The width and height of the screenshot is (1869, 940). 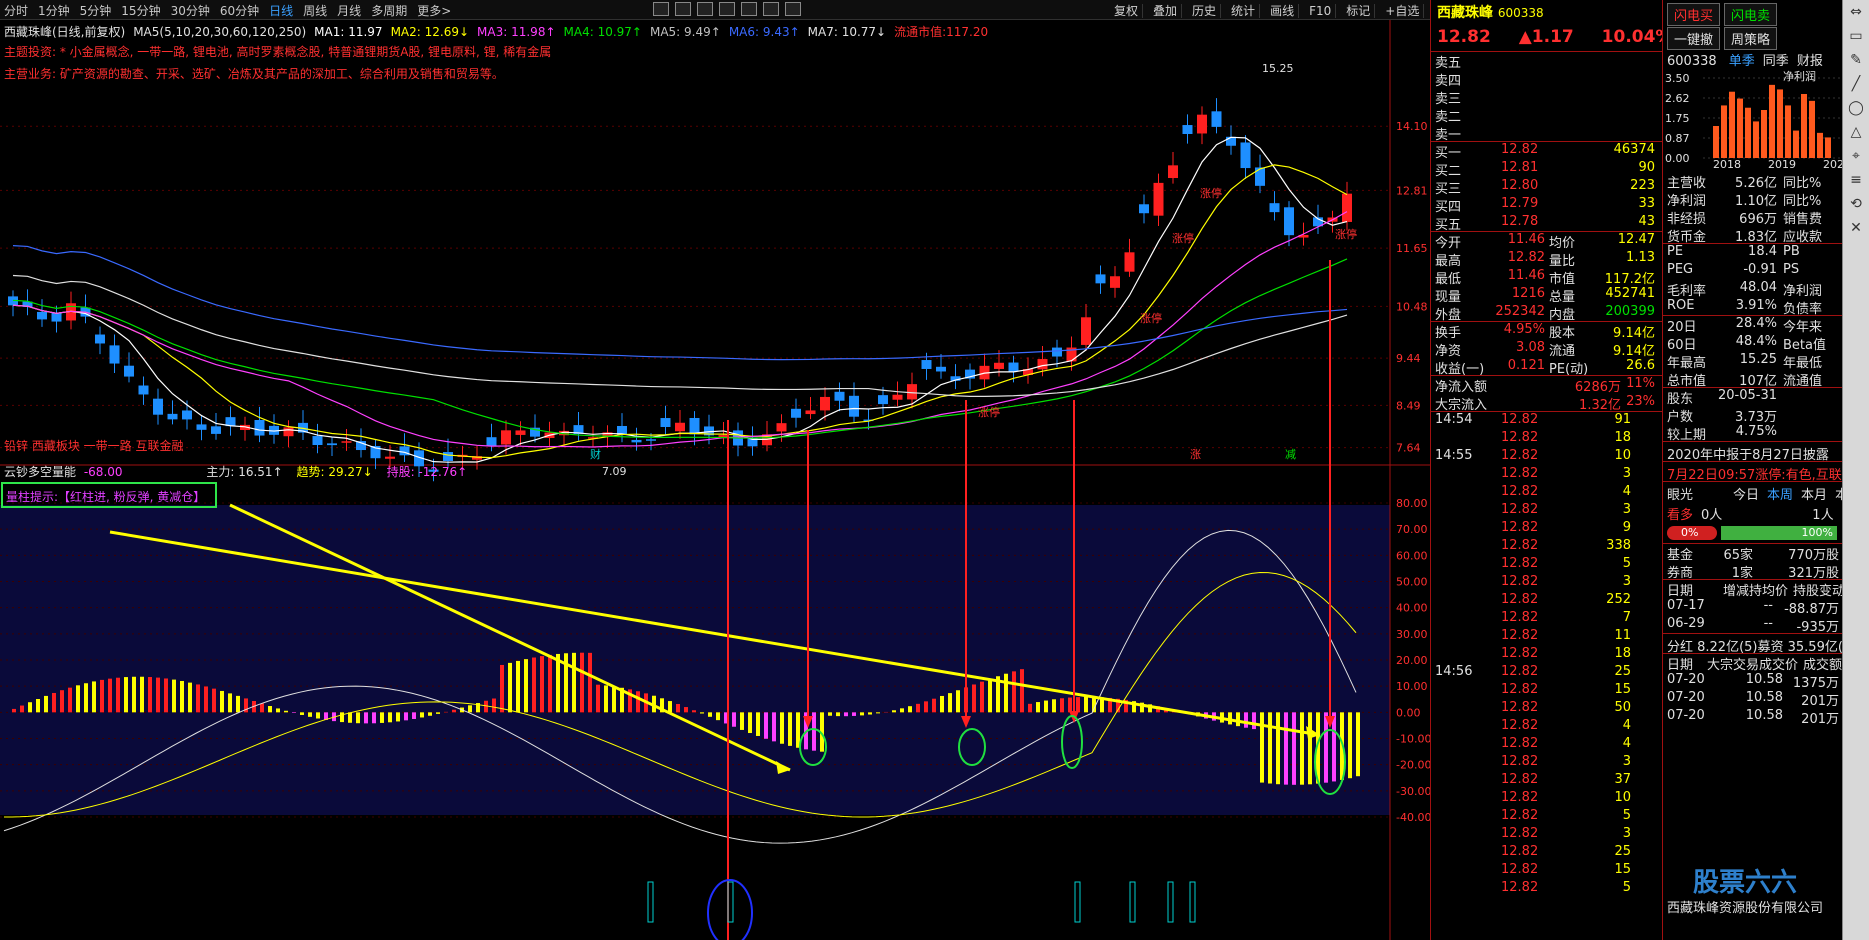 I want to click on blk-date: 07-20, so click(x=1686, y=715).